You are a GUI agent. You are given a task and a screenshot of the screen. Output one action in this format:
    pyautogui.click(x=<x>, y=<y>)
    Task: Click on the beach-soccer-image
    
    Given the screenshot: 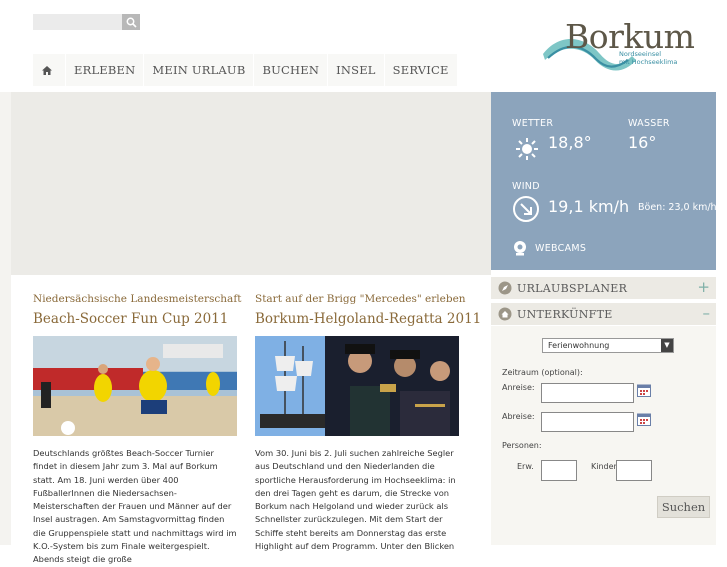 What is the action you would take?
    pyautogui.click(x=135, y=386)
    